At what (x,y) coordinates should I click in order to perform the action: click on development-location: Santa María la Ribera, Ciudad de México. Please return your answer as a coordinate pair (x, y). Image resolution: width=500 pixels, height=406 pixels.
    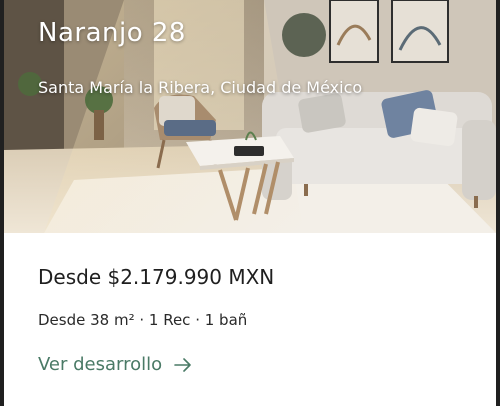
    Looking at the image, I should click on (200, 87).